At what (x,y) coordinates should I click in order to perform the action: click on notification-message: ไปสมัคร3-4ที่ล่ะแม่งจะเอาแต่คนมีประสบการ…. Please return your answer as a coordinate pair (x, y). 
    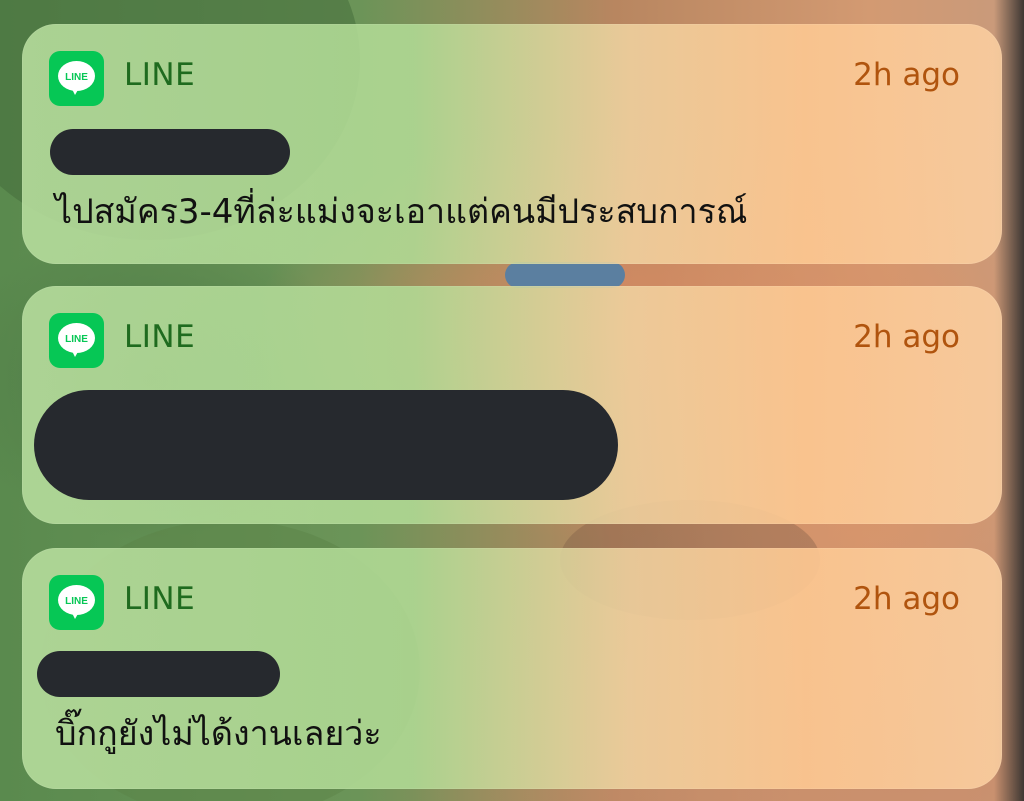
    Looking at the image, I should click on (401, 212).